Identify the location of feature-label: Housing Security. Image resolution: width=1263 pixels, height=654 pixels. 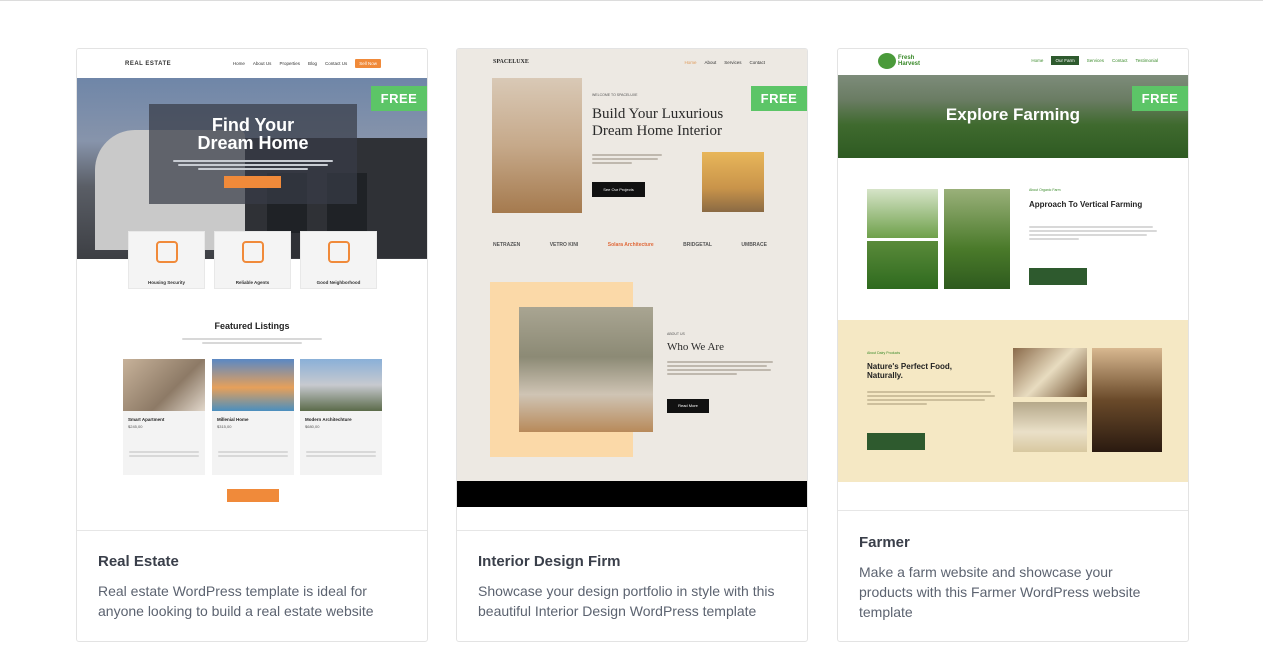
(166, 282).